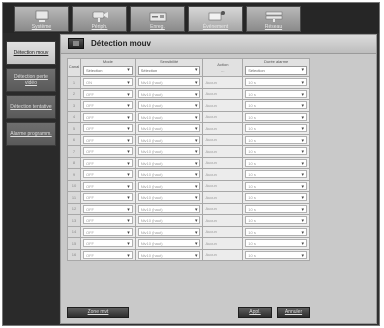 The height and width of the screenshot is (328, 384). Describe the element at coordinates (74, 254) in the screenshot. I see `channel-number: 16` at that location.